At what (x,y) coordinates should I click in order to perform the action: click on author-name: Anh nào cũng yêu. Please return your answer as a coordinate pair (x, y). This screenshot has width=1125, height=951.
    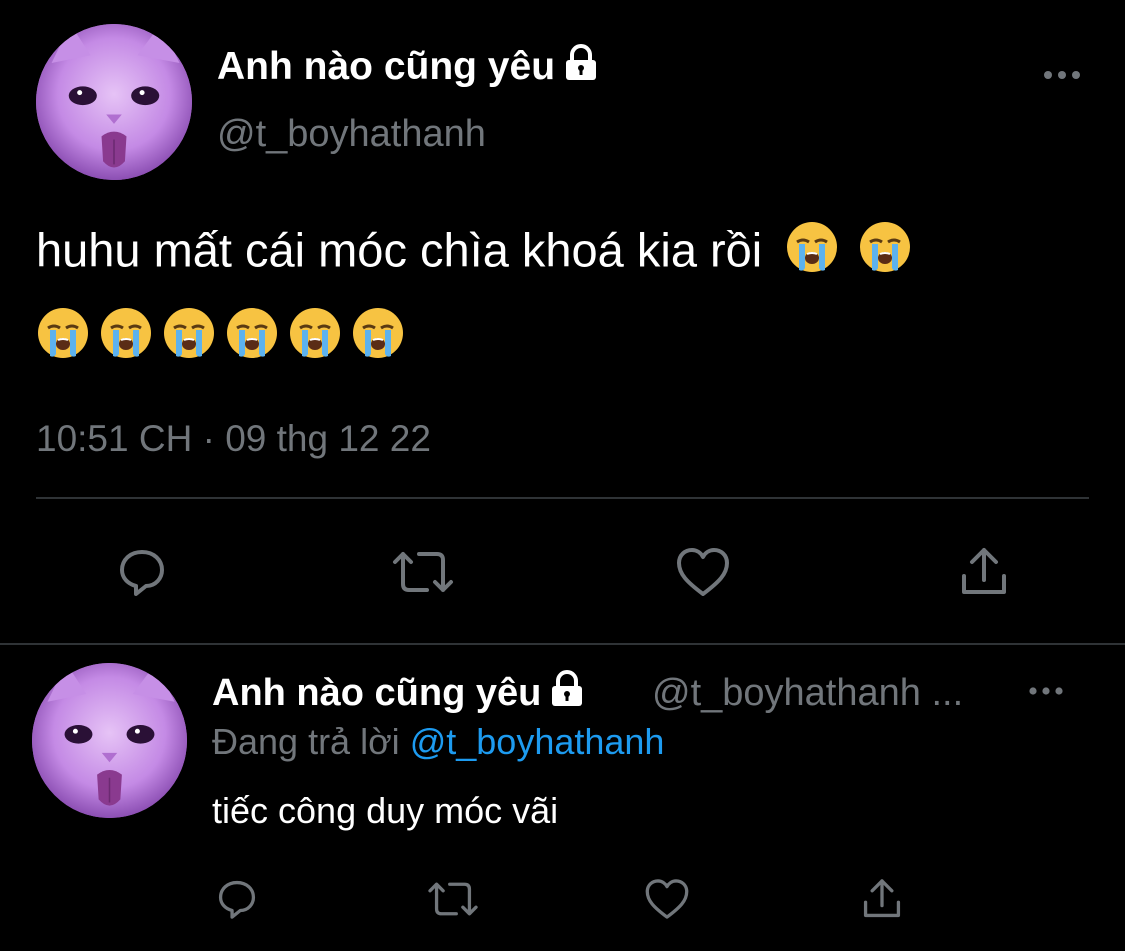
    Looking at the image, I should click on (408, 68).